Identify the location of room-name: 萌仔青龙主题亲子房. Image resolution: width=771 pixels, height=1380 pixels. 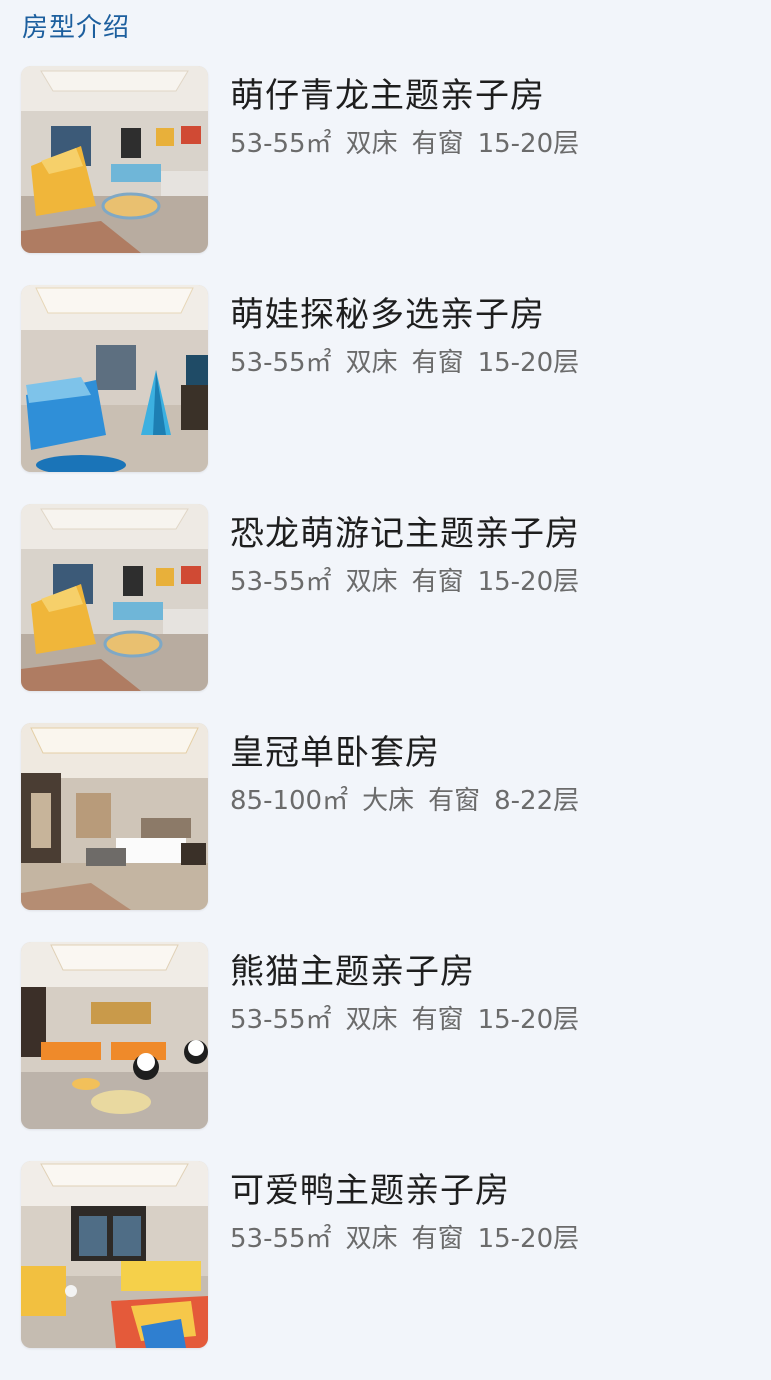
(387, 96).